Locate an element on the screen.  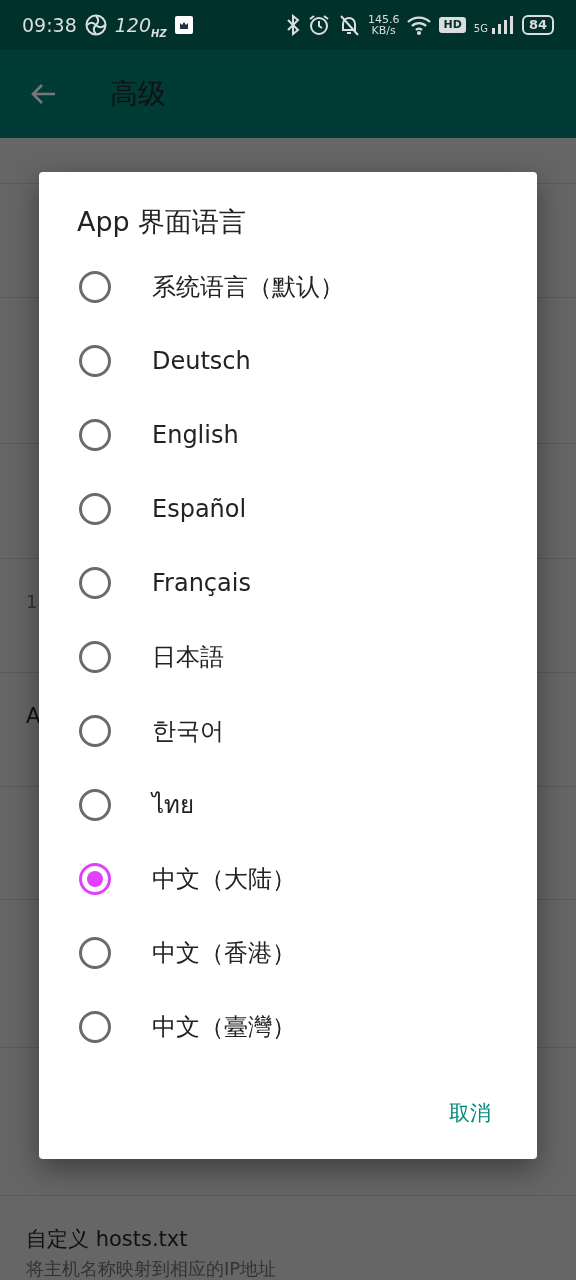
setting-title: 自定义 hosts.txt is located at coordinates (107, 1239).